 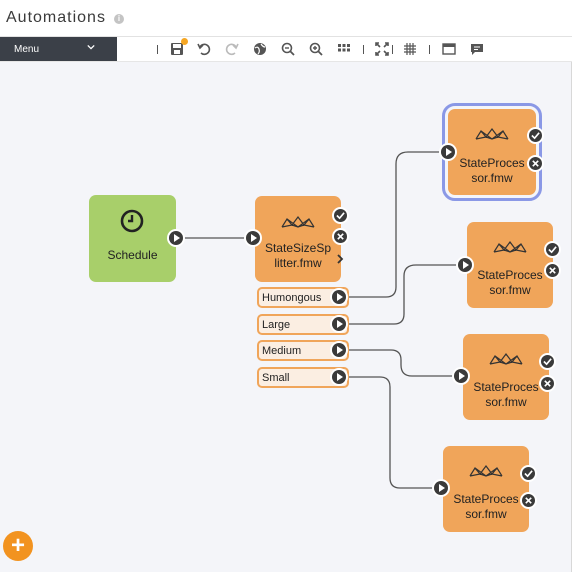 I want to click on schedule-label: Schedule, so click(x=132, y=255).